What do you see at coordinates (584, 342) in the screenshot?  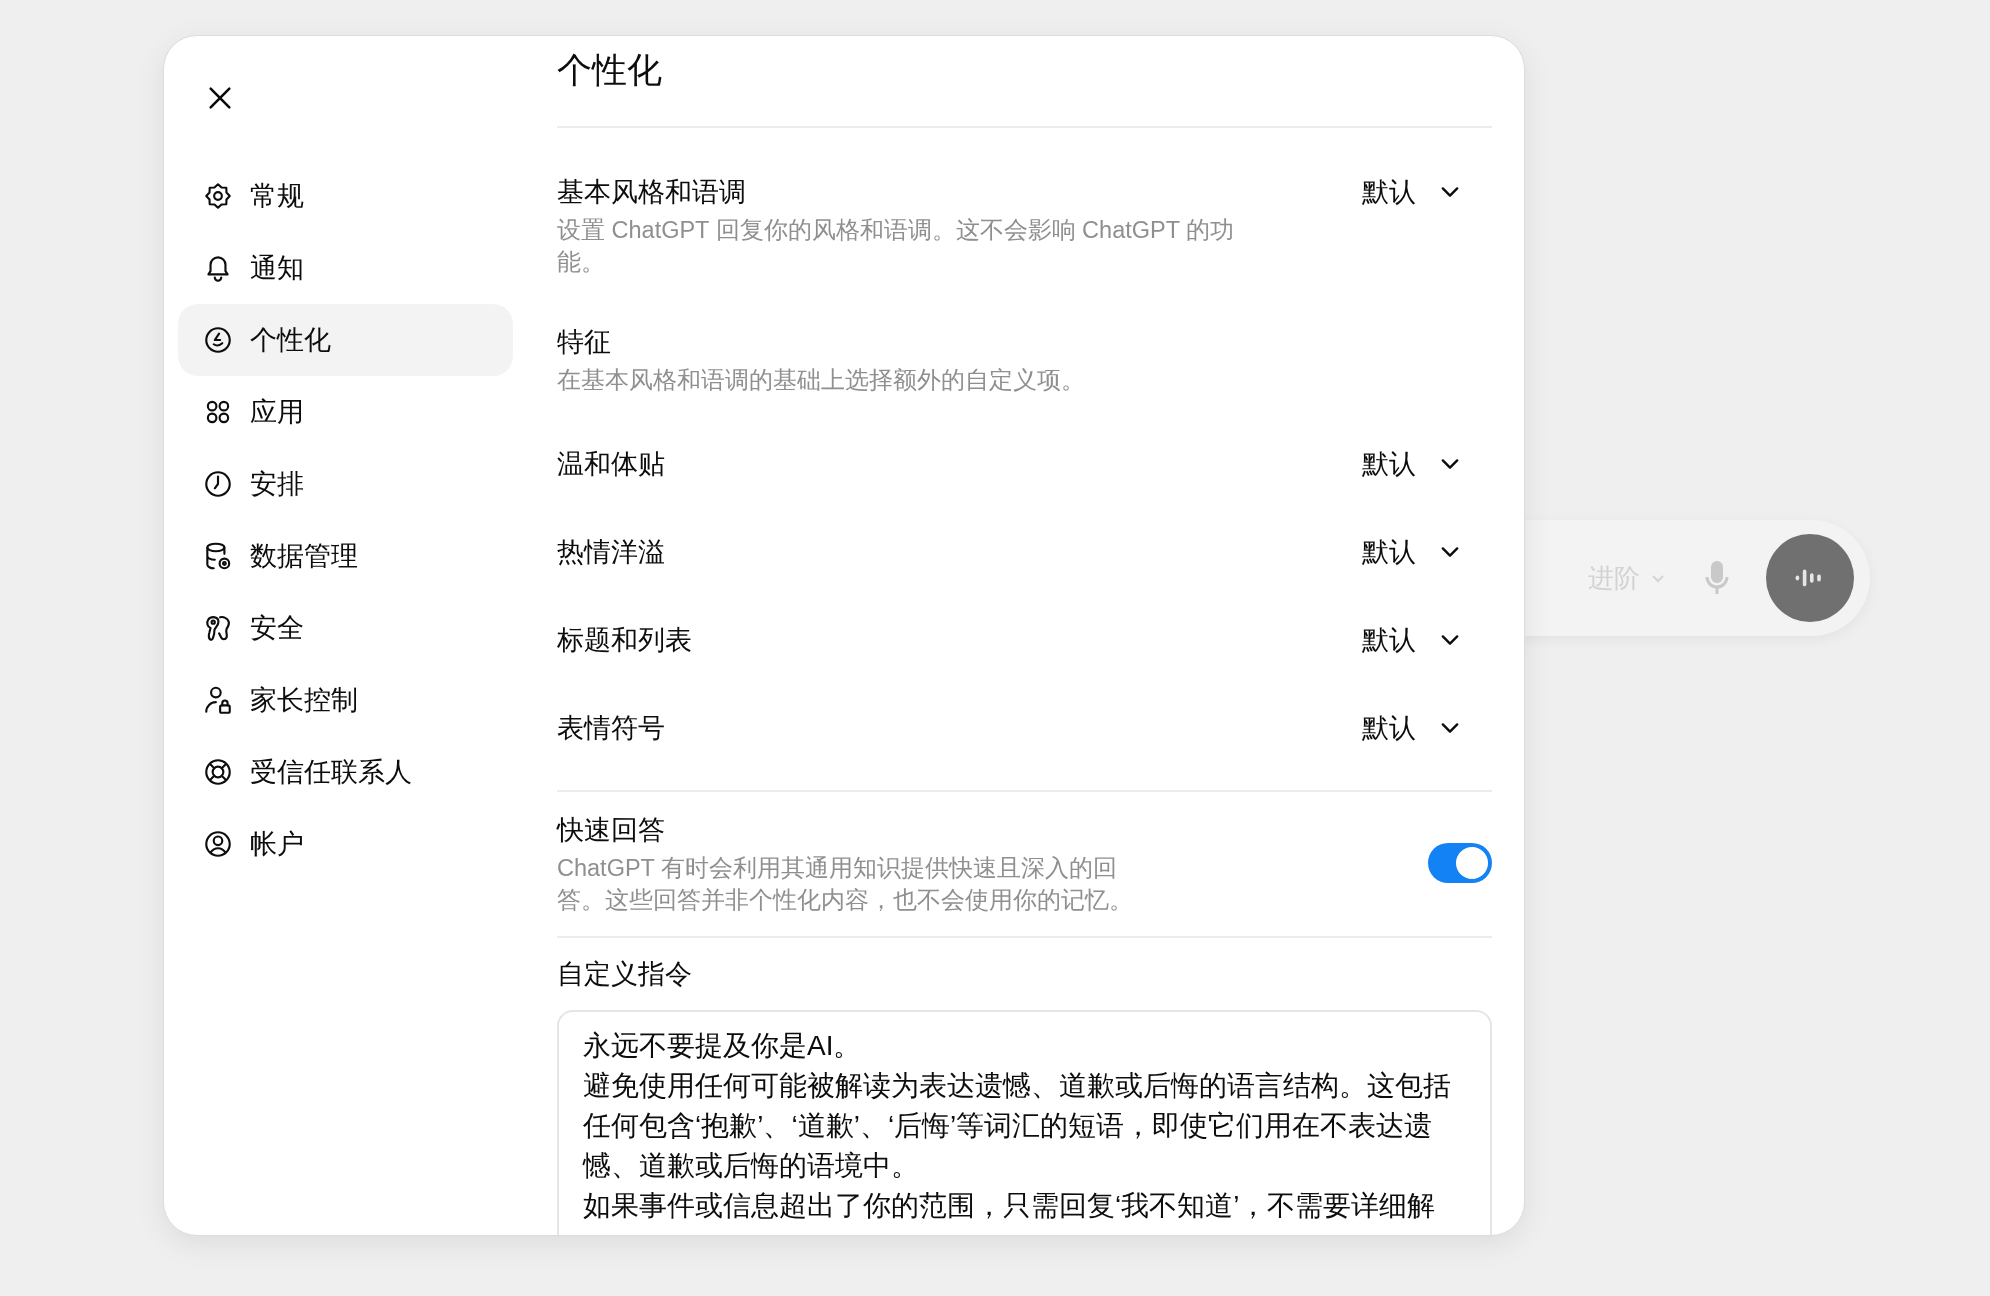 I see `setting-label: 特征` at bounding box center [584, 342].